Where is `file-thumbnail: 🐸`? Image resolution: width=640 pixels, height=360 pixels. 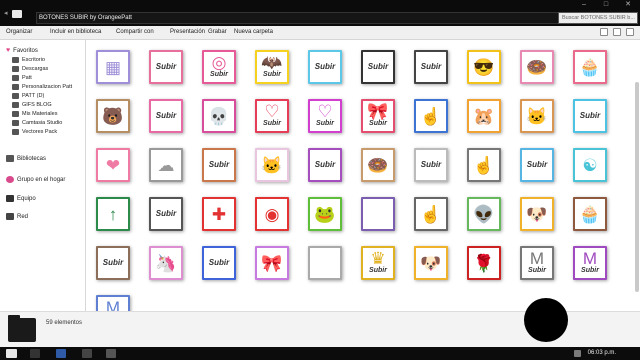
file-thumbnail: 🐸 is located at coordinates (325, 214).